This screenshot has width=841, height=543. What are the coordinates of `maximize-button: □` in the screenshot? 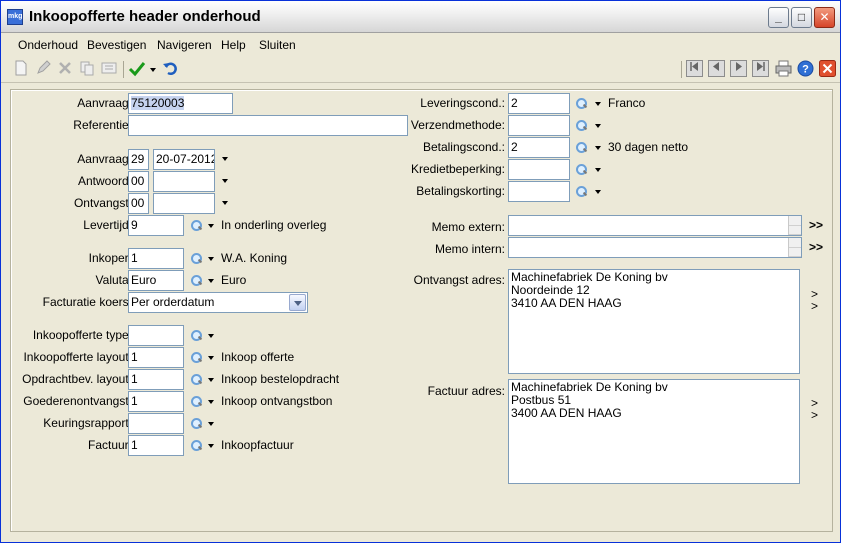 It's located at (801, 17).